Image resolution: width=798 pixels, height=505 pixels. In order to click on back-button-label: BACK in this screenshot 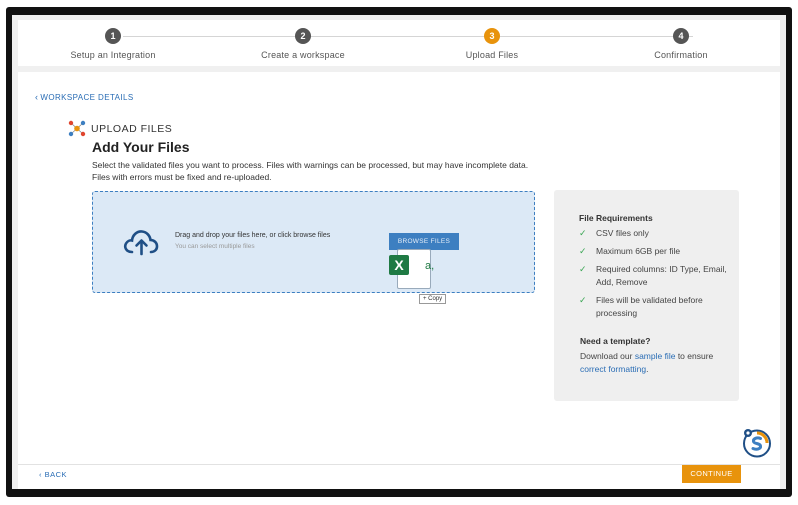, I will do `click(56, 474)`.